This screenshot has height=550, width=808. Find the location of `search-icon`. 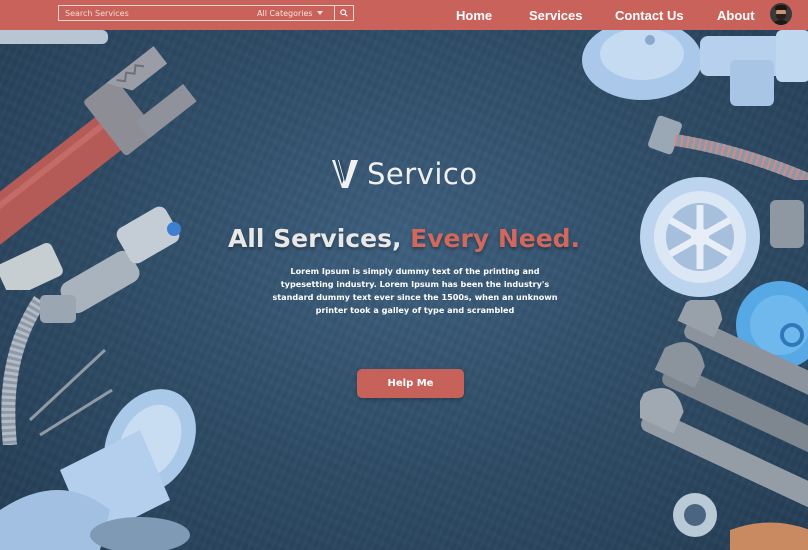

search-icon is located at coordinates (344, 13).